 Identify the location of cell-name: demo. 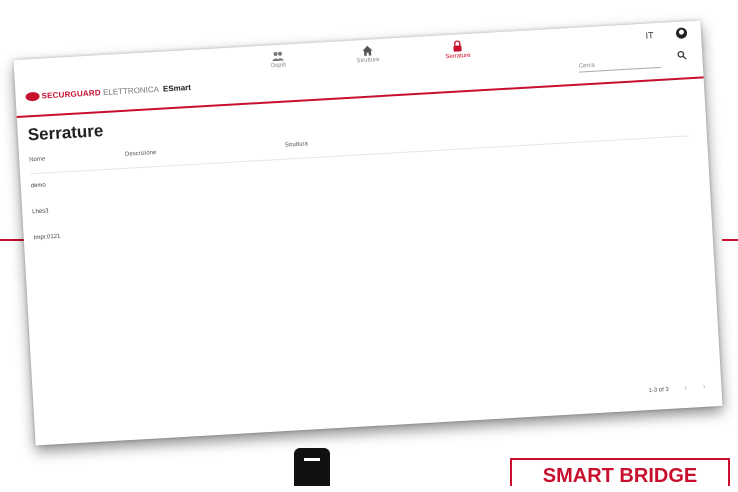
(38, 186).